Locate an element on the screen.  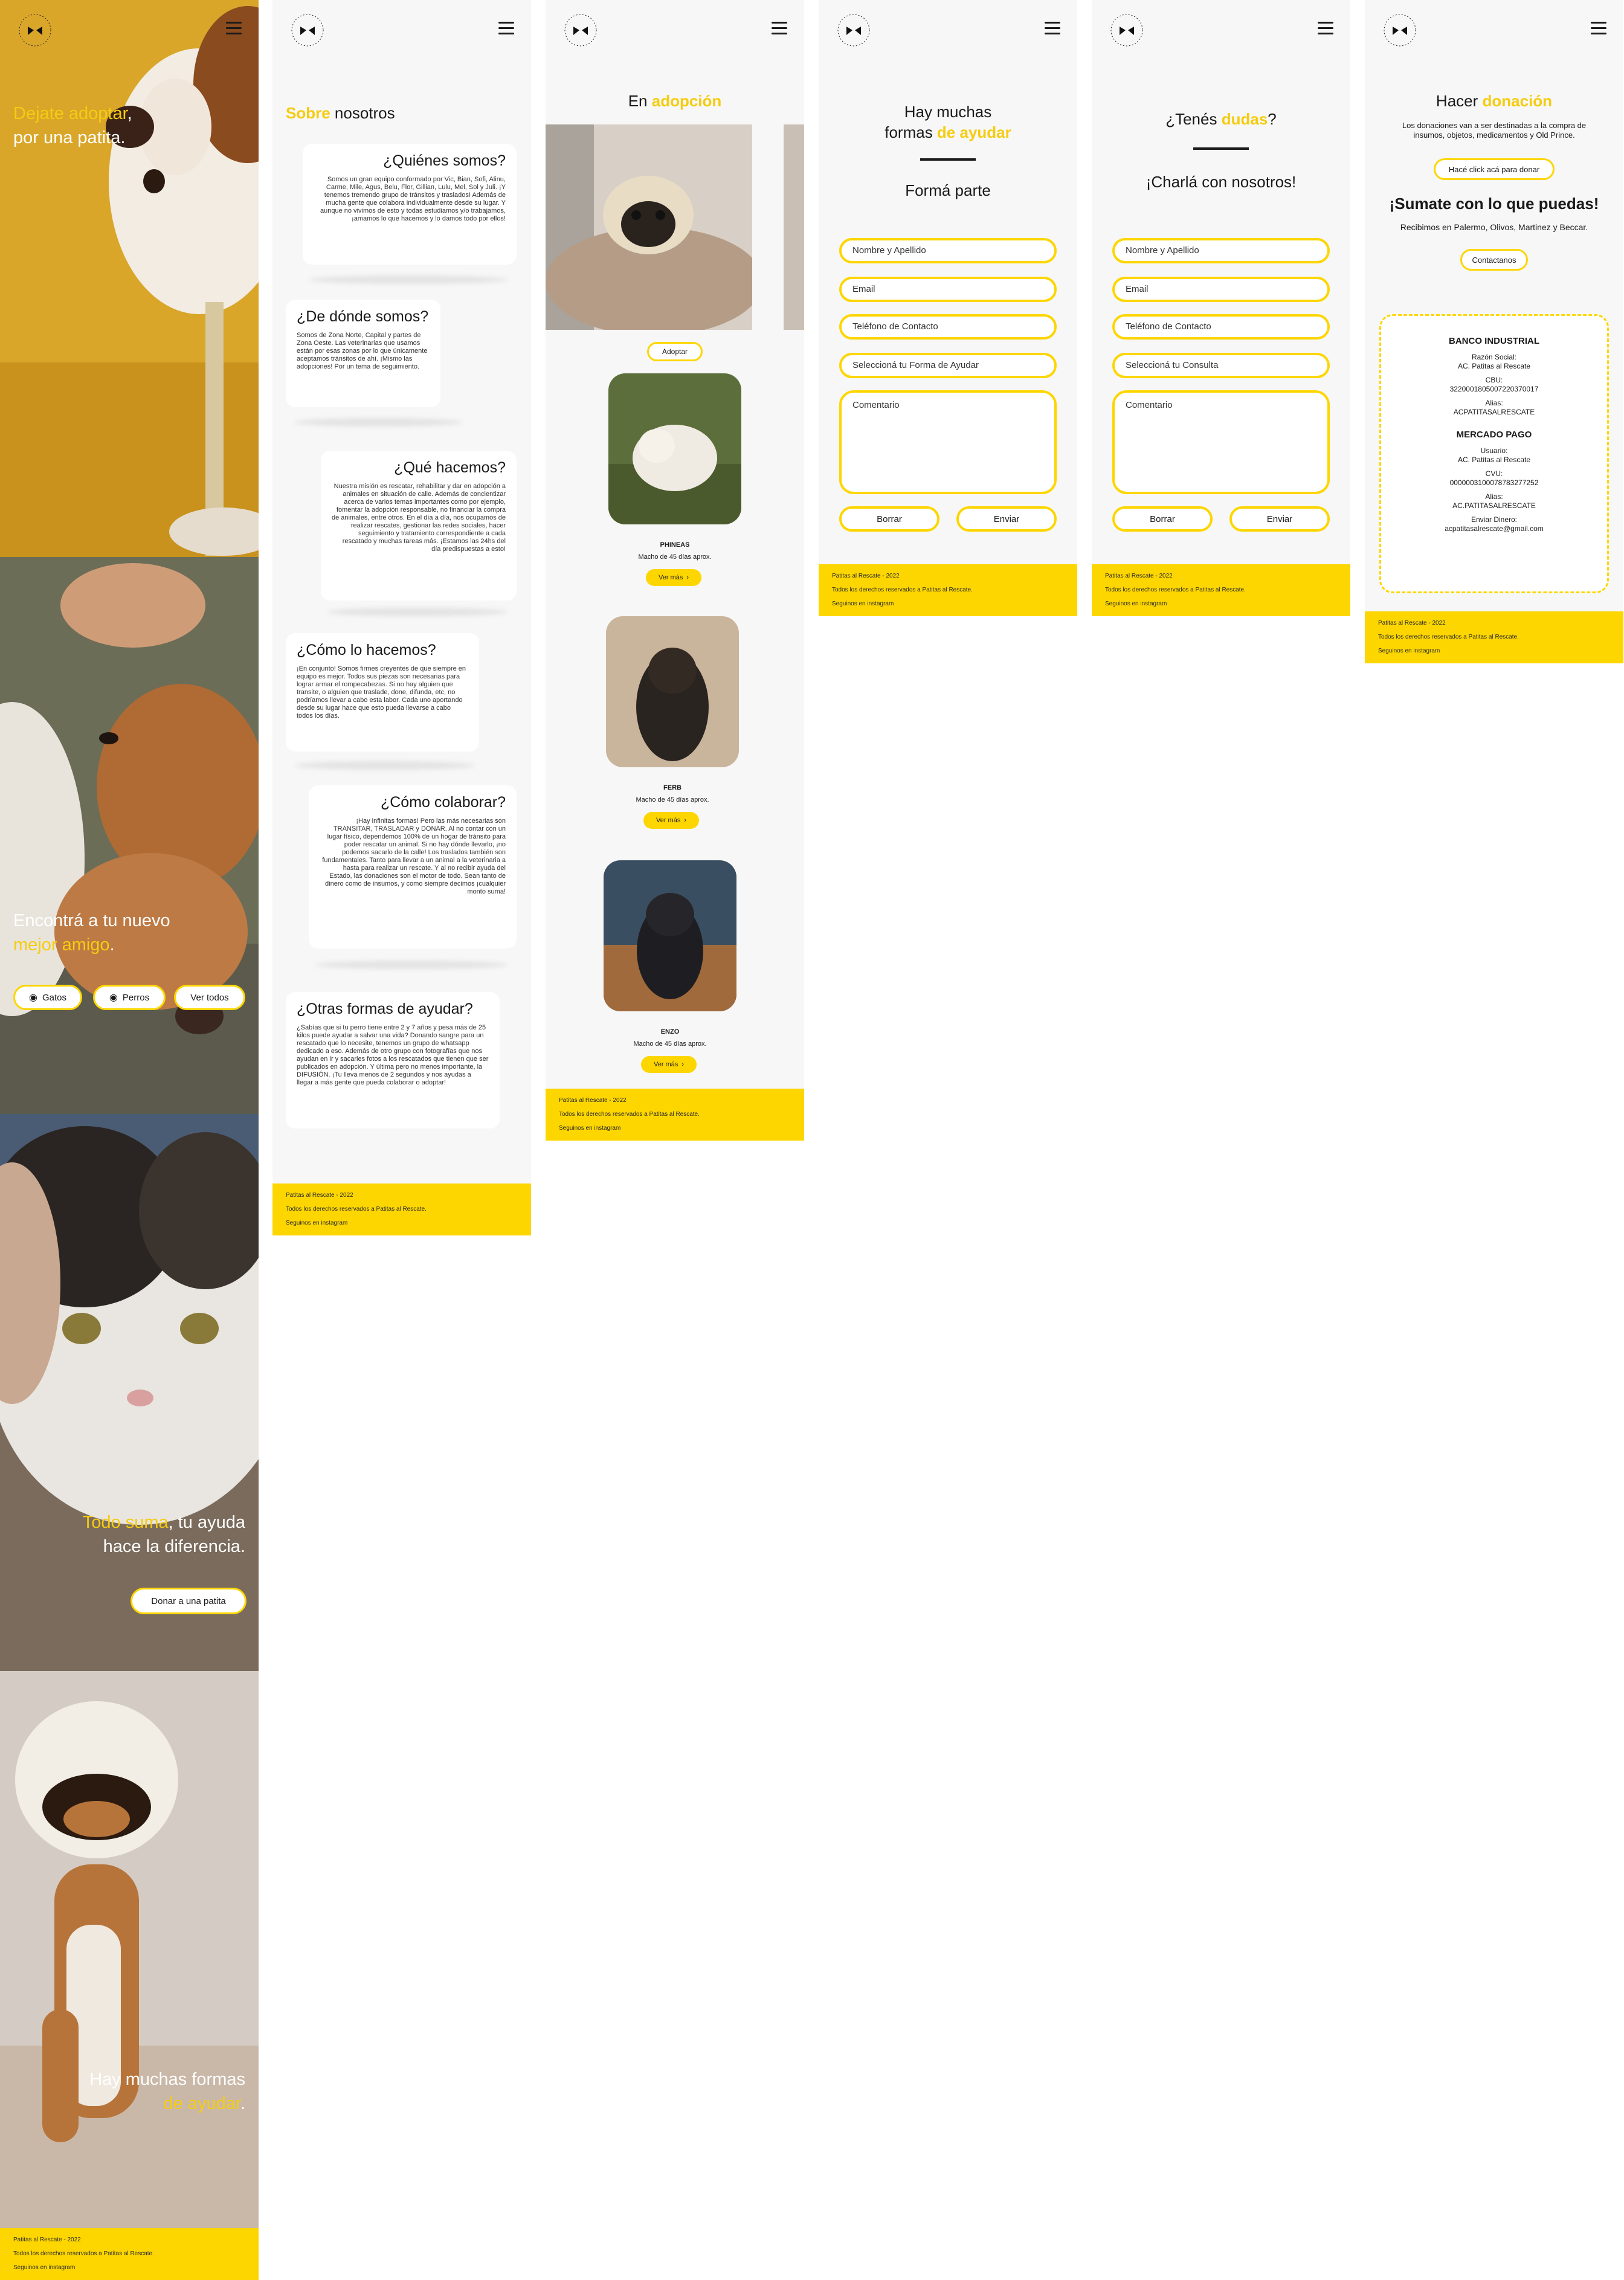
hero-accent: Dejate adoptar is located at coordinates (70, 113).